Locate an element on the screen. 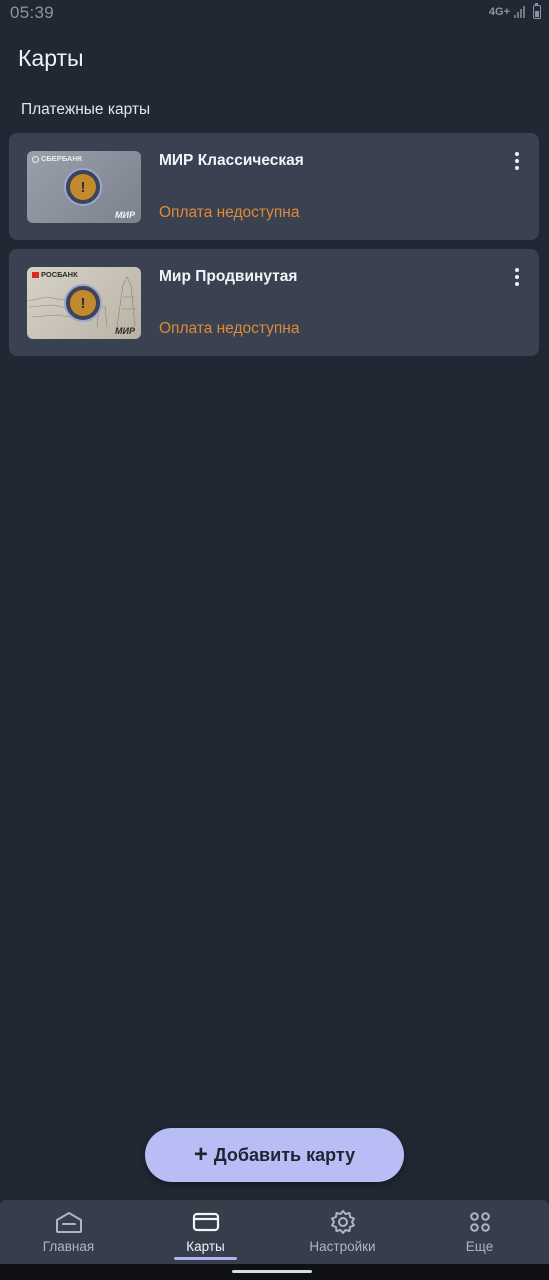  card-icon is located at coordinates (205, 1222).